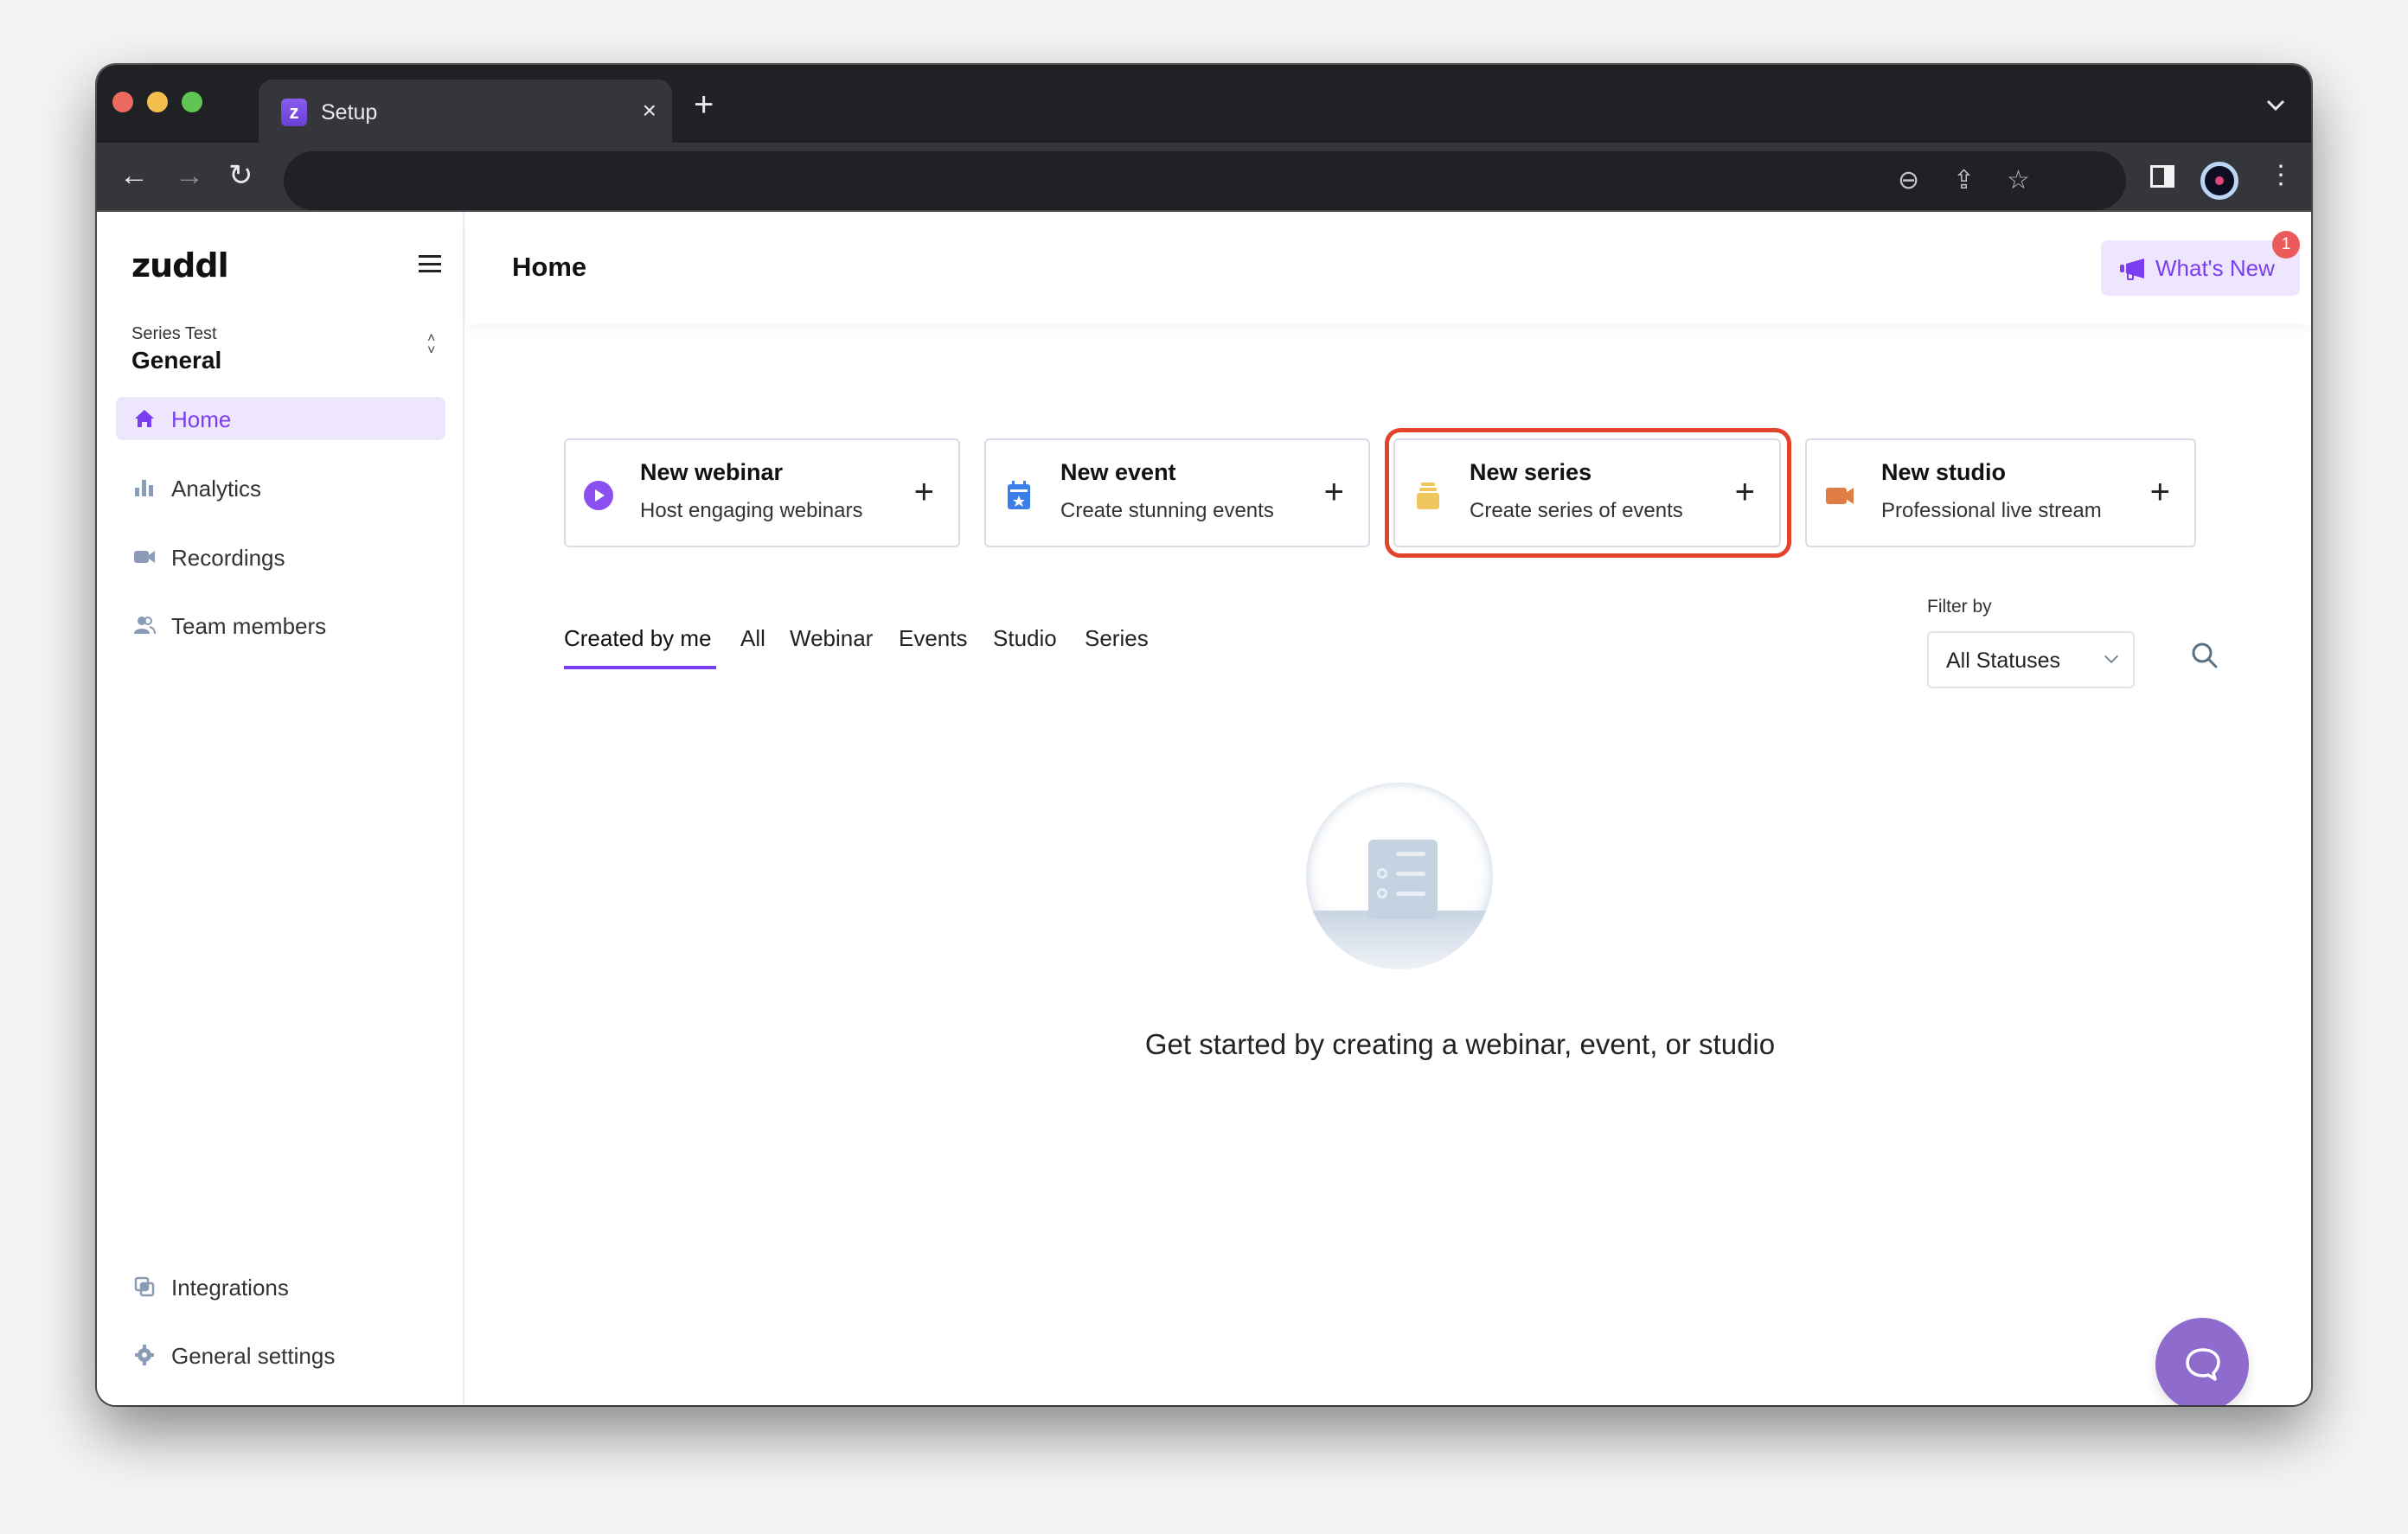 The width and height of the screenshot is (2408, 1534). What do you see at coordinates (144, 1286) in the screenshot?
I see `integrations-icon` at bounding box center [144, 1286].